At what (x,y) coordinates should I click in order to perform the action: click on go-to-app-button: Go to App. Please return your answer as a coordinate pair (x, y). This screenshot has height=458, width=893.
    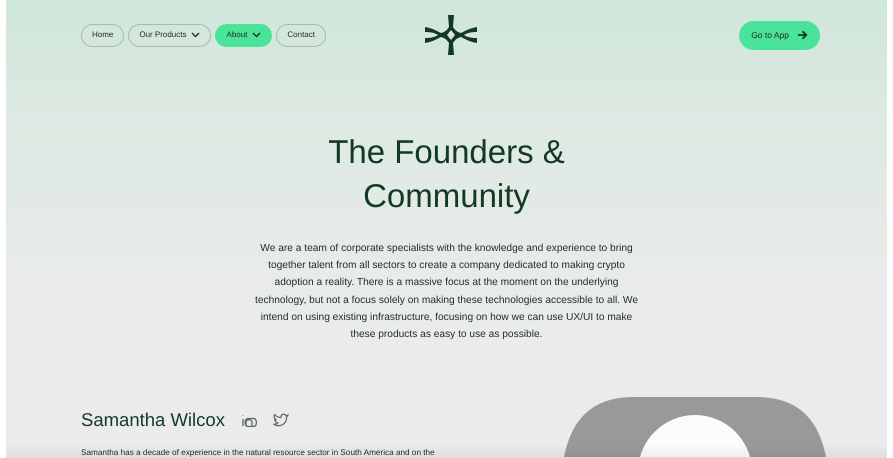
    Looking at the image, I should click on (779, 35).